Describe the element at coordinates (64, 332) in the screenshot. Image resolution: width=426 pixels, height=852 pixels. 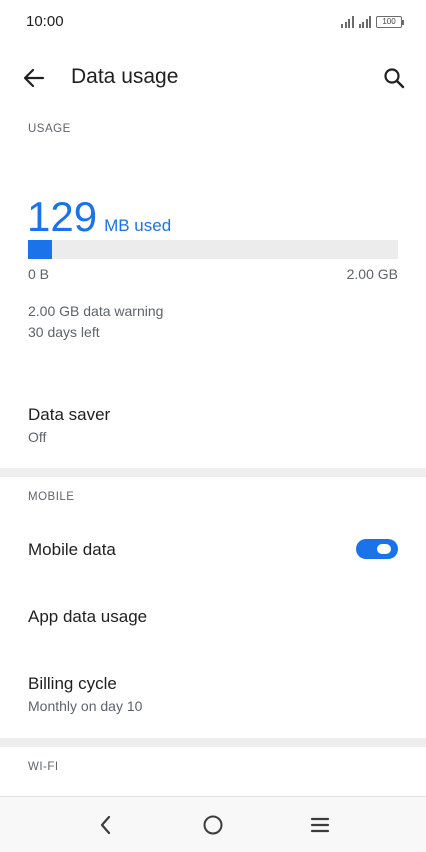
I see `days-left-text: 30 days left` at that location.